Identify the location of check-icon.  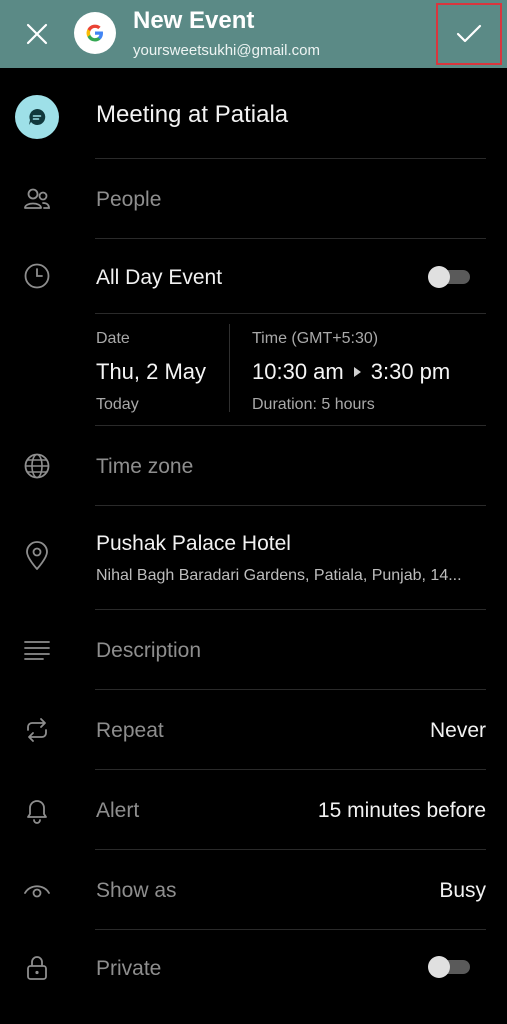
(469, 33).